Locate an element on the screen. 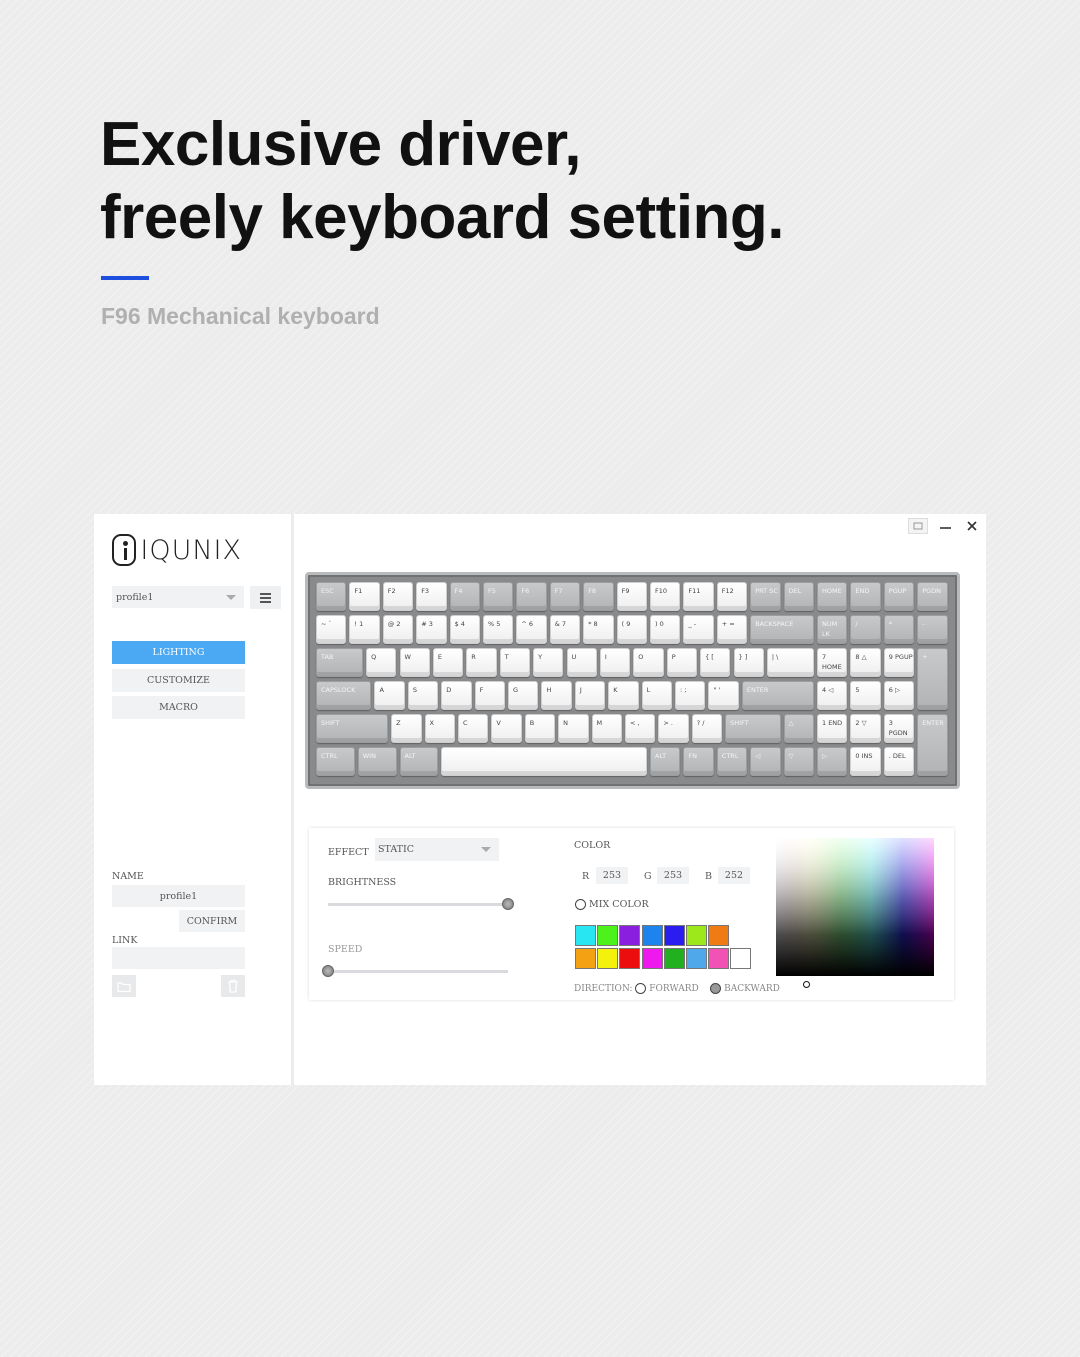 The image size is (1080, 1357). brightness-slider-handle is located at coordinates (508, 904).